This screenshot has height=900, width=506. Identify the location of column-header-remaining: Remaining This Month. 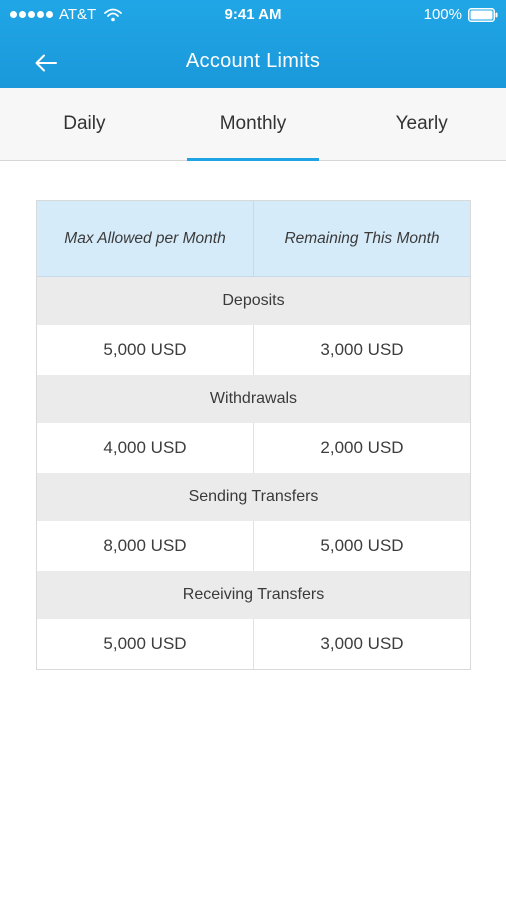
(361, 238).